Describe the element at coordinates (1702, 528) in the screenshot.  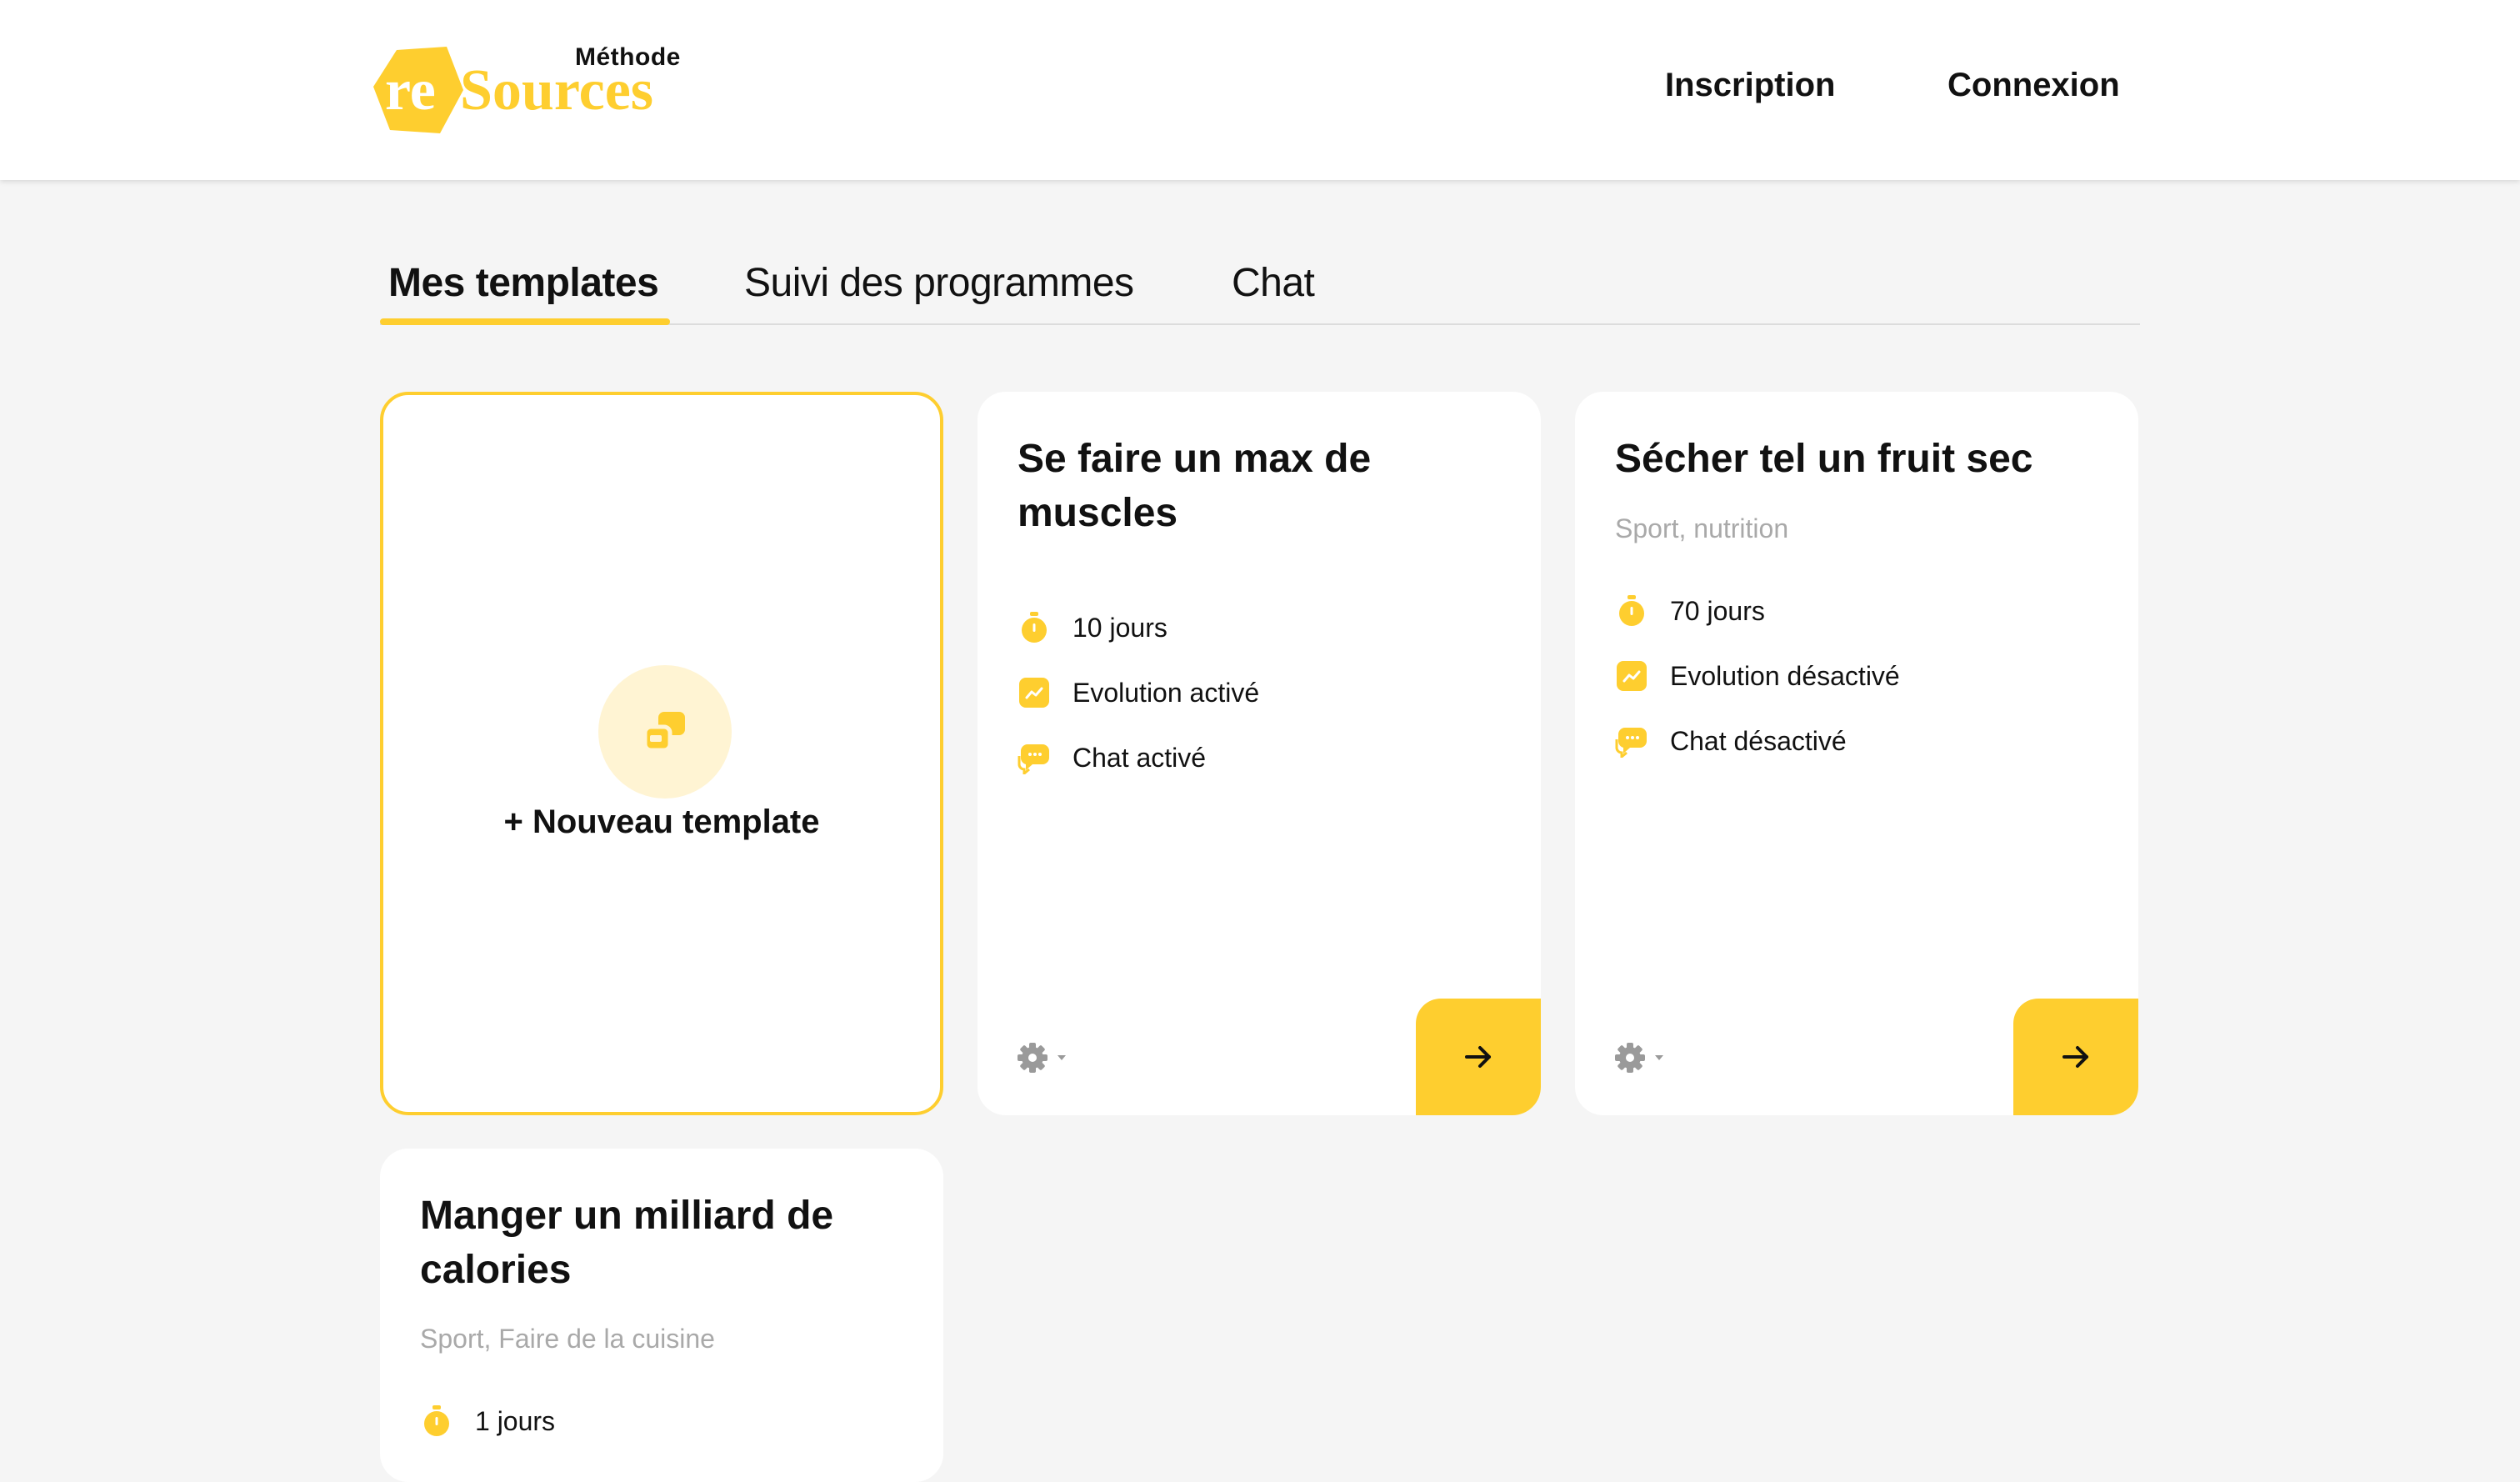
I see `template-tags: Sport, nutrition` at that location.